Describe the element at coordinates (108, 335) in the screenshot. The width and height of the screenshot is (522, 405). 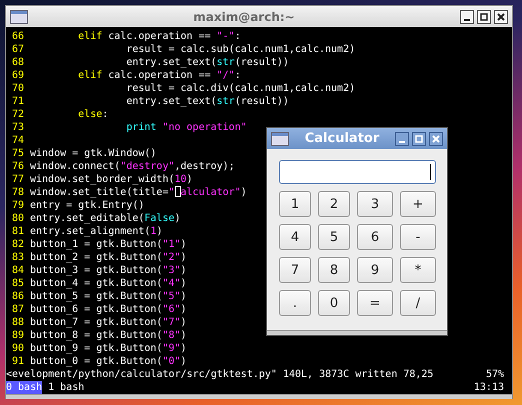
I see `code-line: button_8 = gtk.Button("8")` at that location.